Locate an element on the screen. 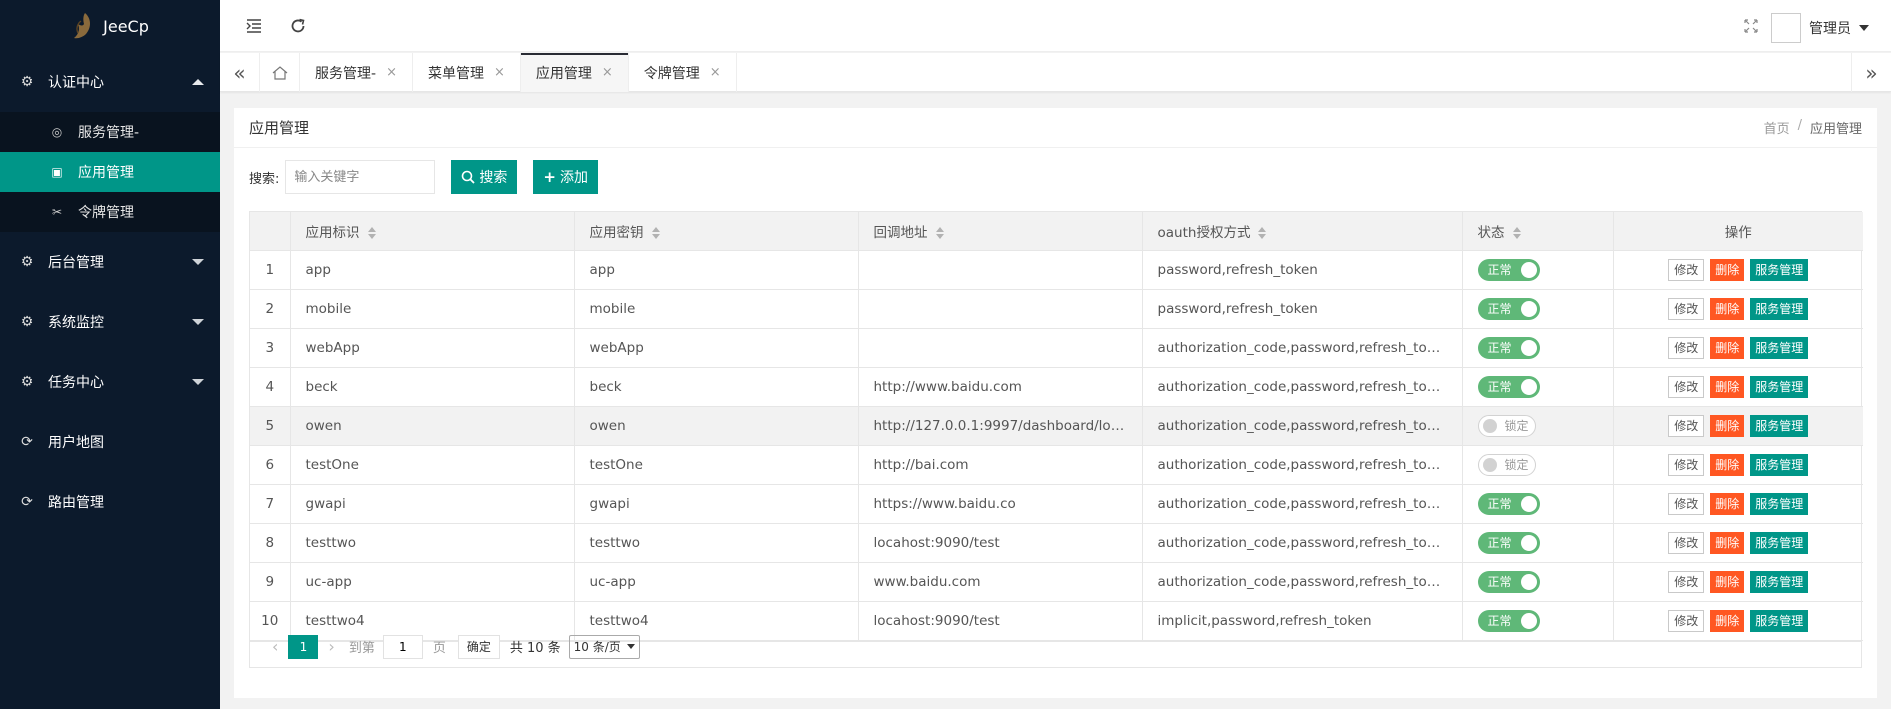 This screenshot has width=1891, height=709. app-logo: JeeCp is located at coordinates (110, 26).